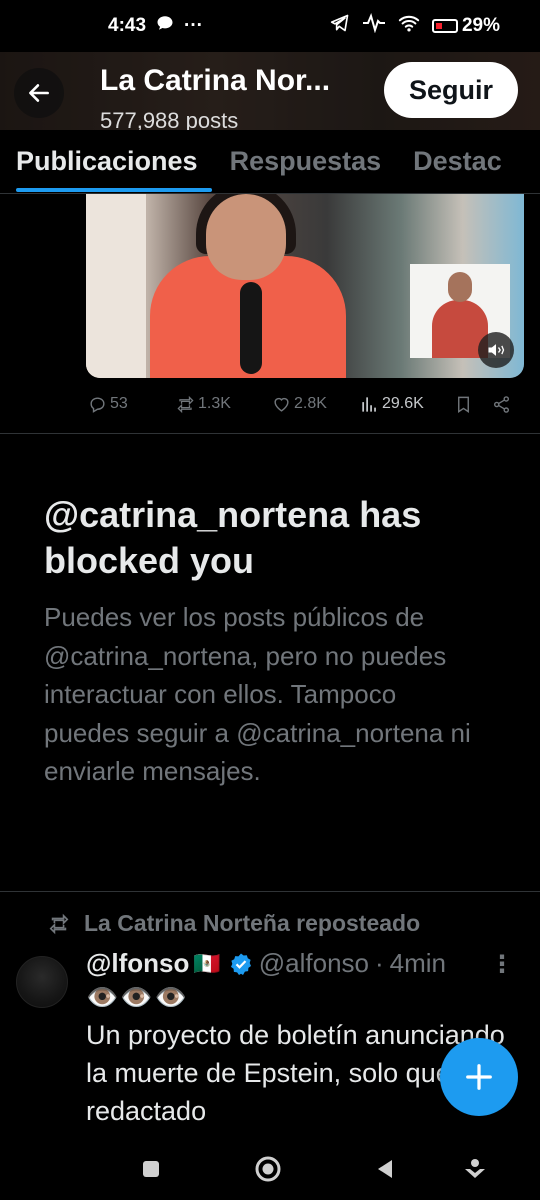 This screenshot has width=540, height=1200. I want to click on reply-count: 53, so click(119, 403).